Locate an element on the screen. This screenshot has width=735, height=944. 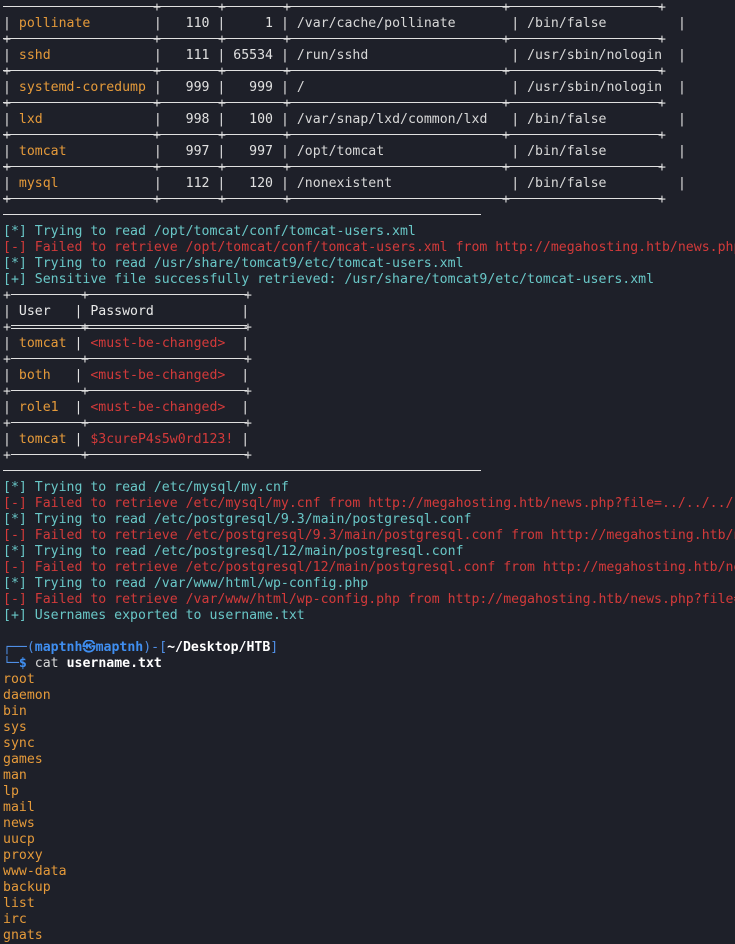
shell-prompt: ┌──(maptnh㉿maptnh)-[~/Desktop/HTB] is located at coordinates (369, 648).